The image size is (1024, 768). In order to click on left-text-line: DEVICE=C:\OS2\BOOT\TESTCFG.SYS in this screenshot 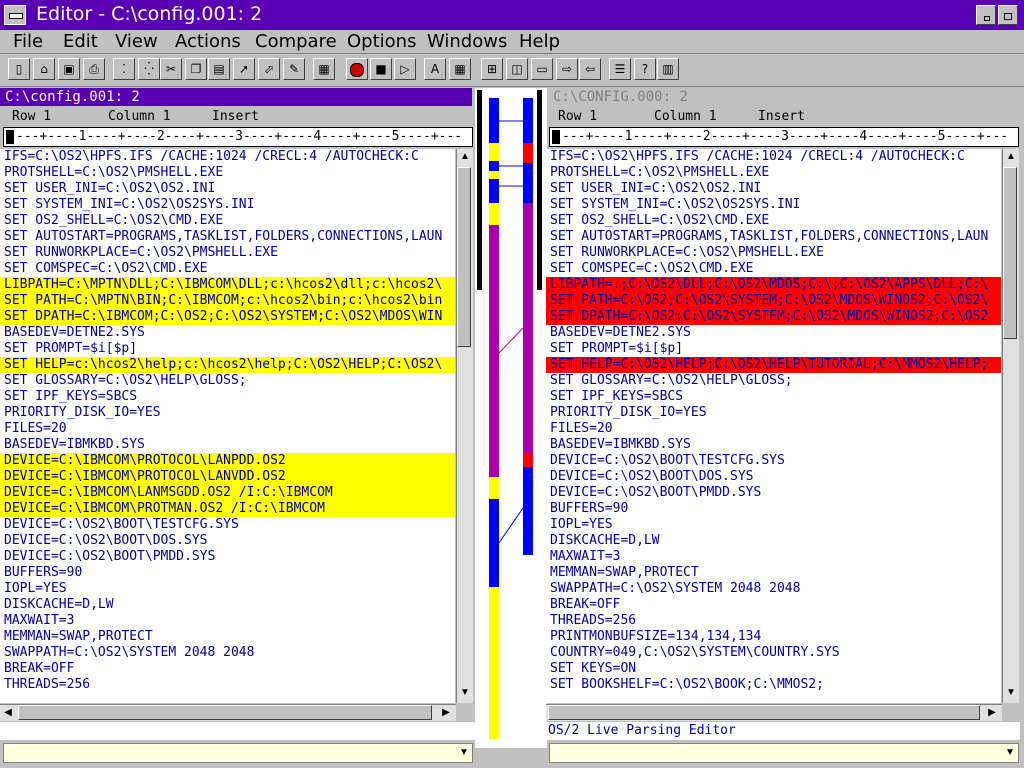, I will do `click(227, 525)`.